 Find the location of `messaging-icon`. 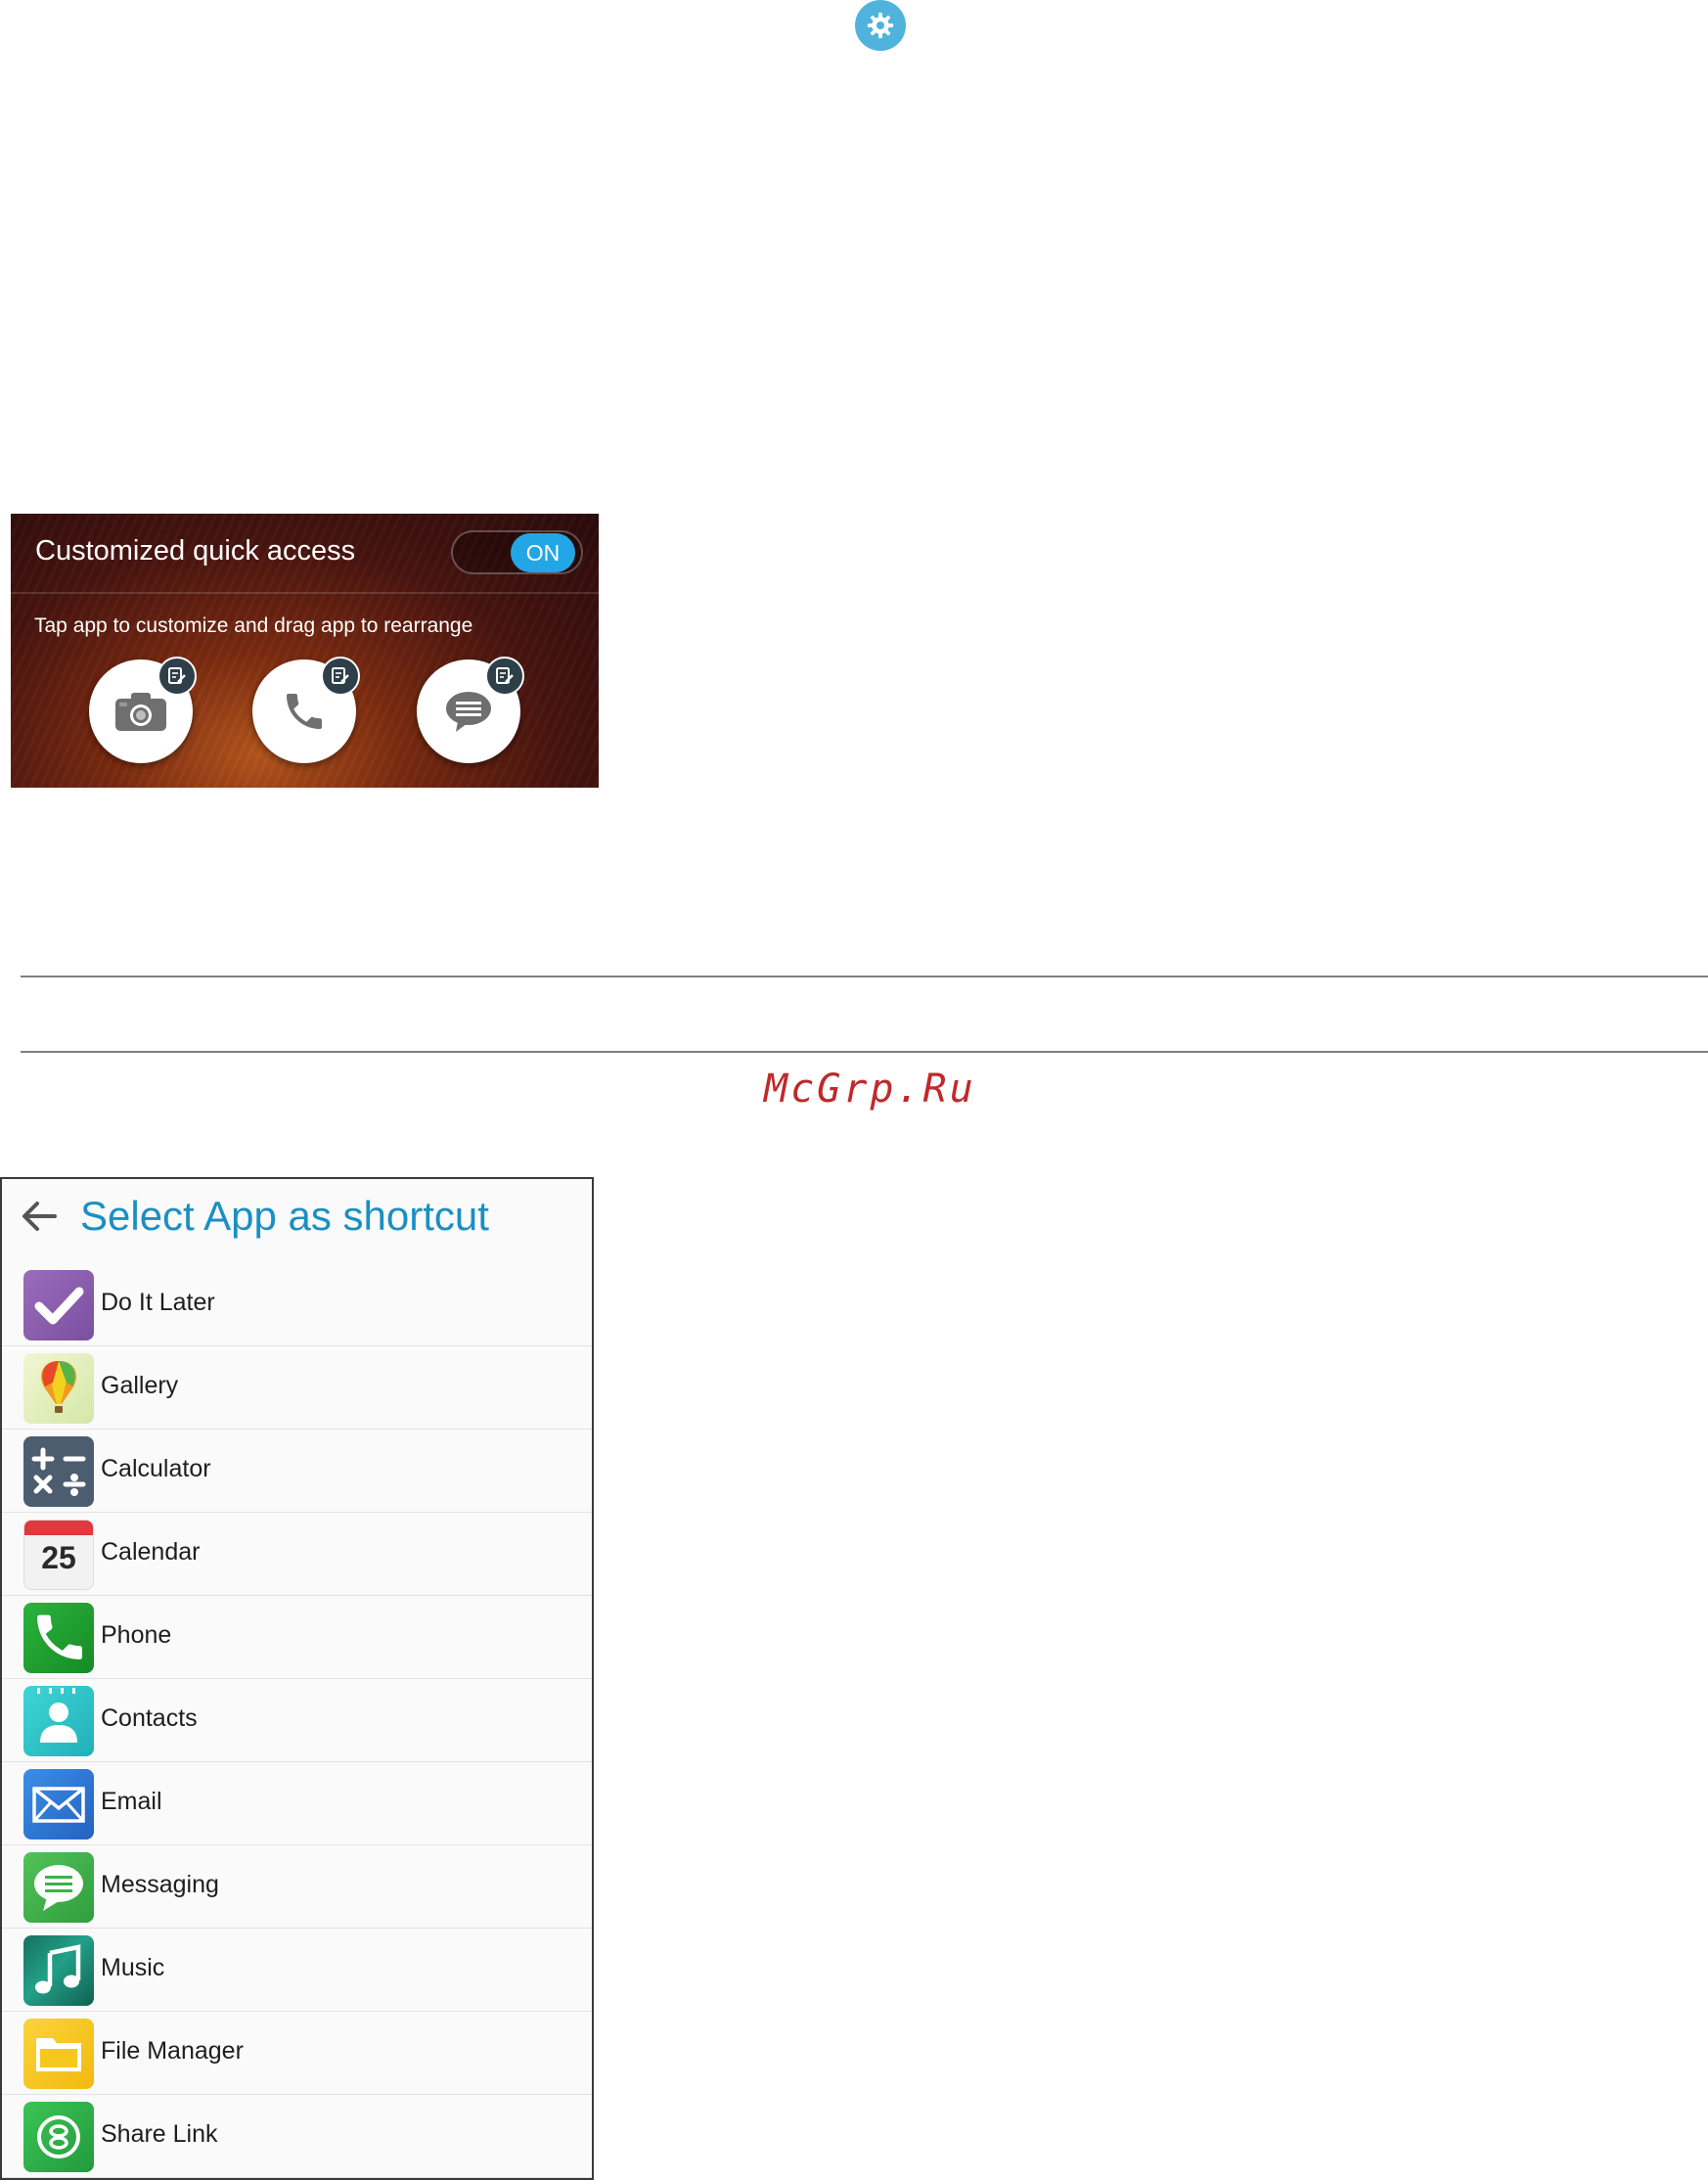

messaging-icon is located at coordinates (58, 1887).